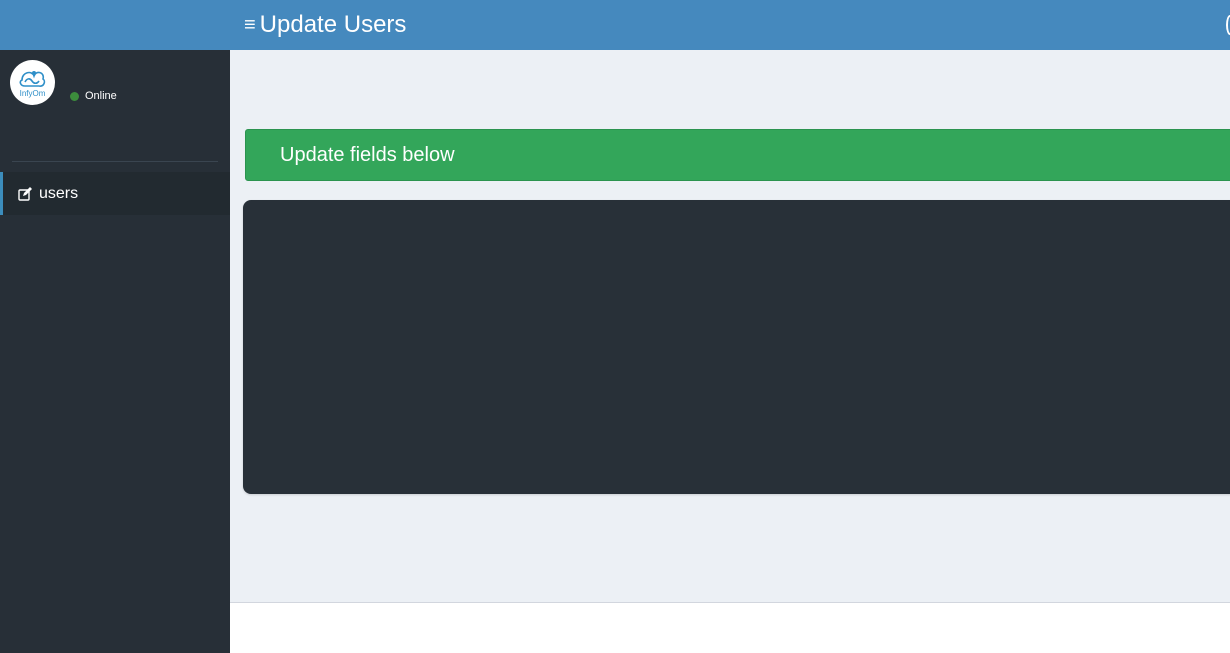 This screenshot has width=1230, height=653. I want to click on infyom-logo-icon: InfyOm, so click(32, 84).